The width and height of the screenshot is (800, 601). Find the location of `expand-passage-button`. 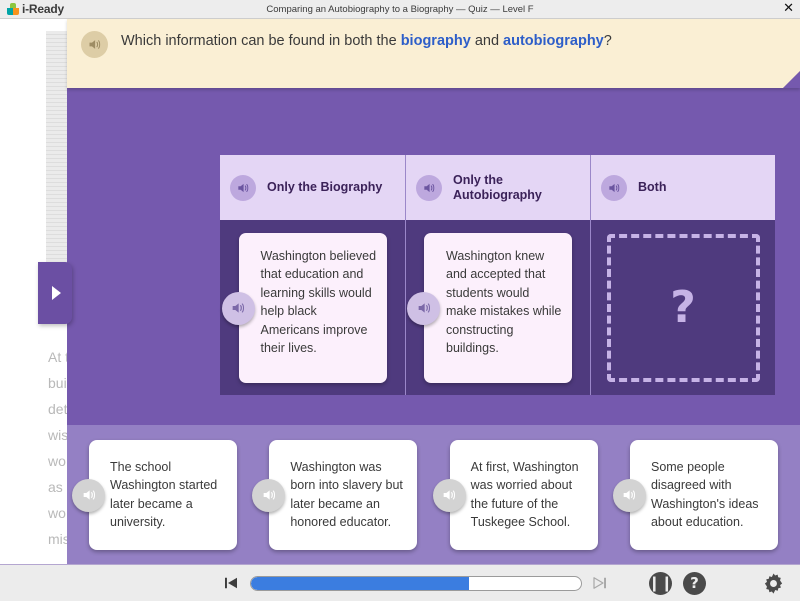

expand-passage-button is located at coordinates (55, 293).